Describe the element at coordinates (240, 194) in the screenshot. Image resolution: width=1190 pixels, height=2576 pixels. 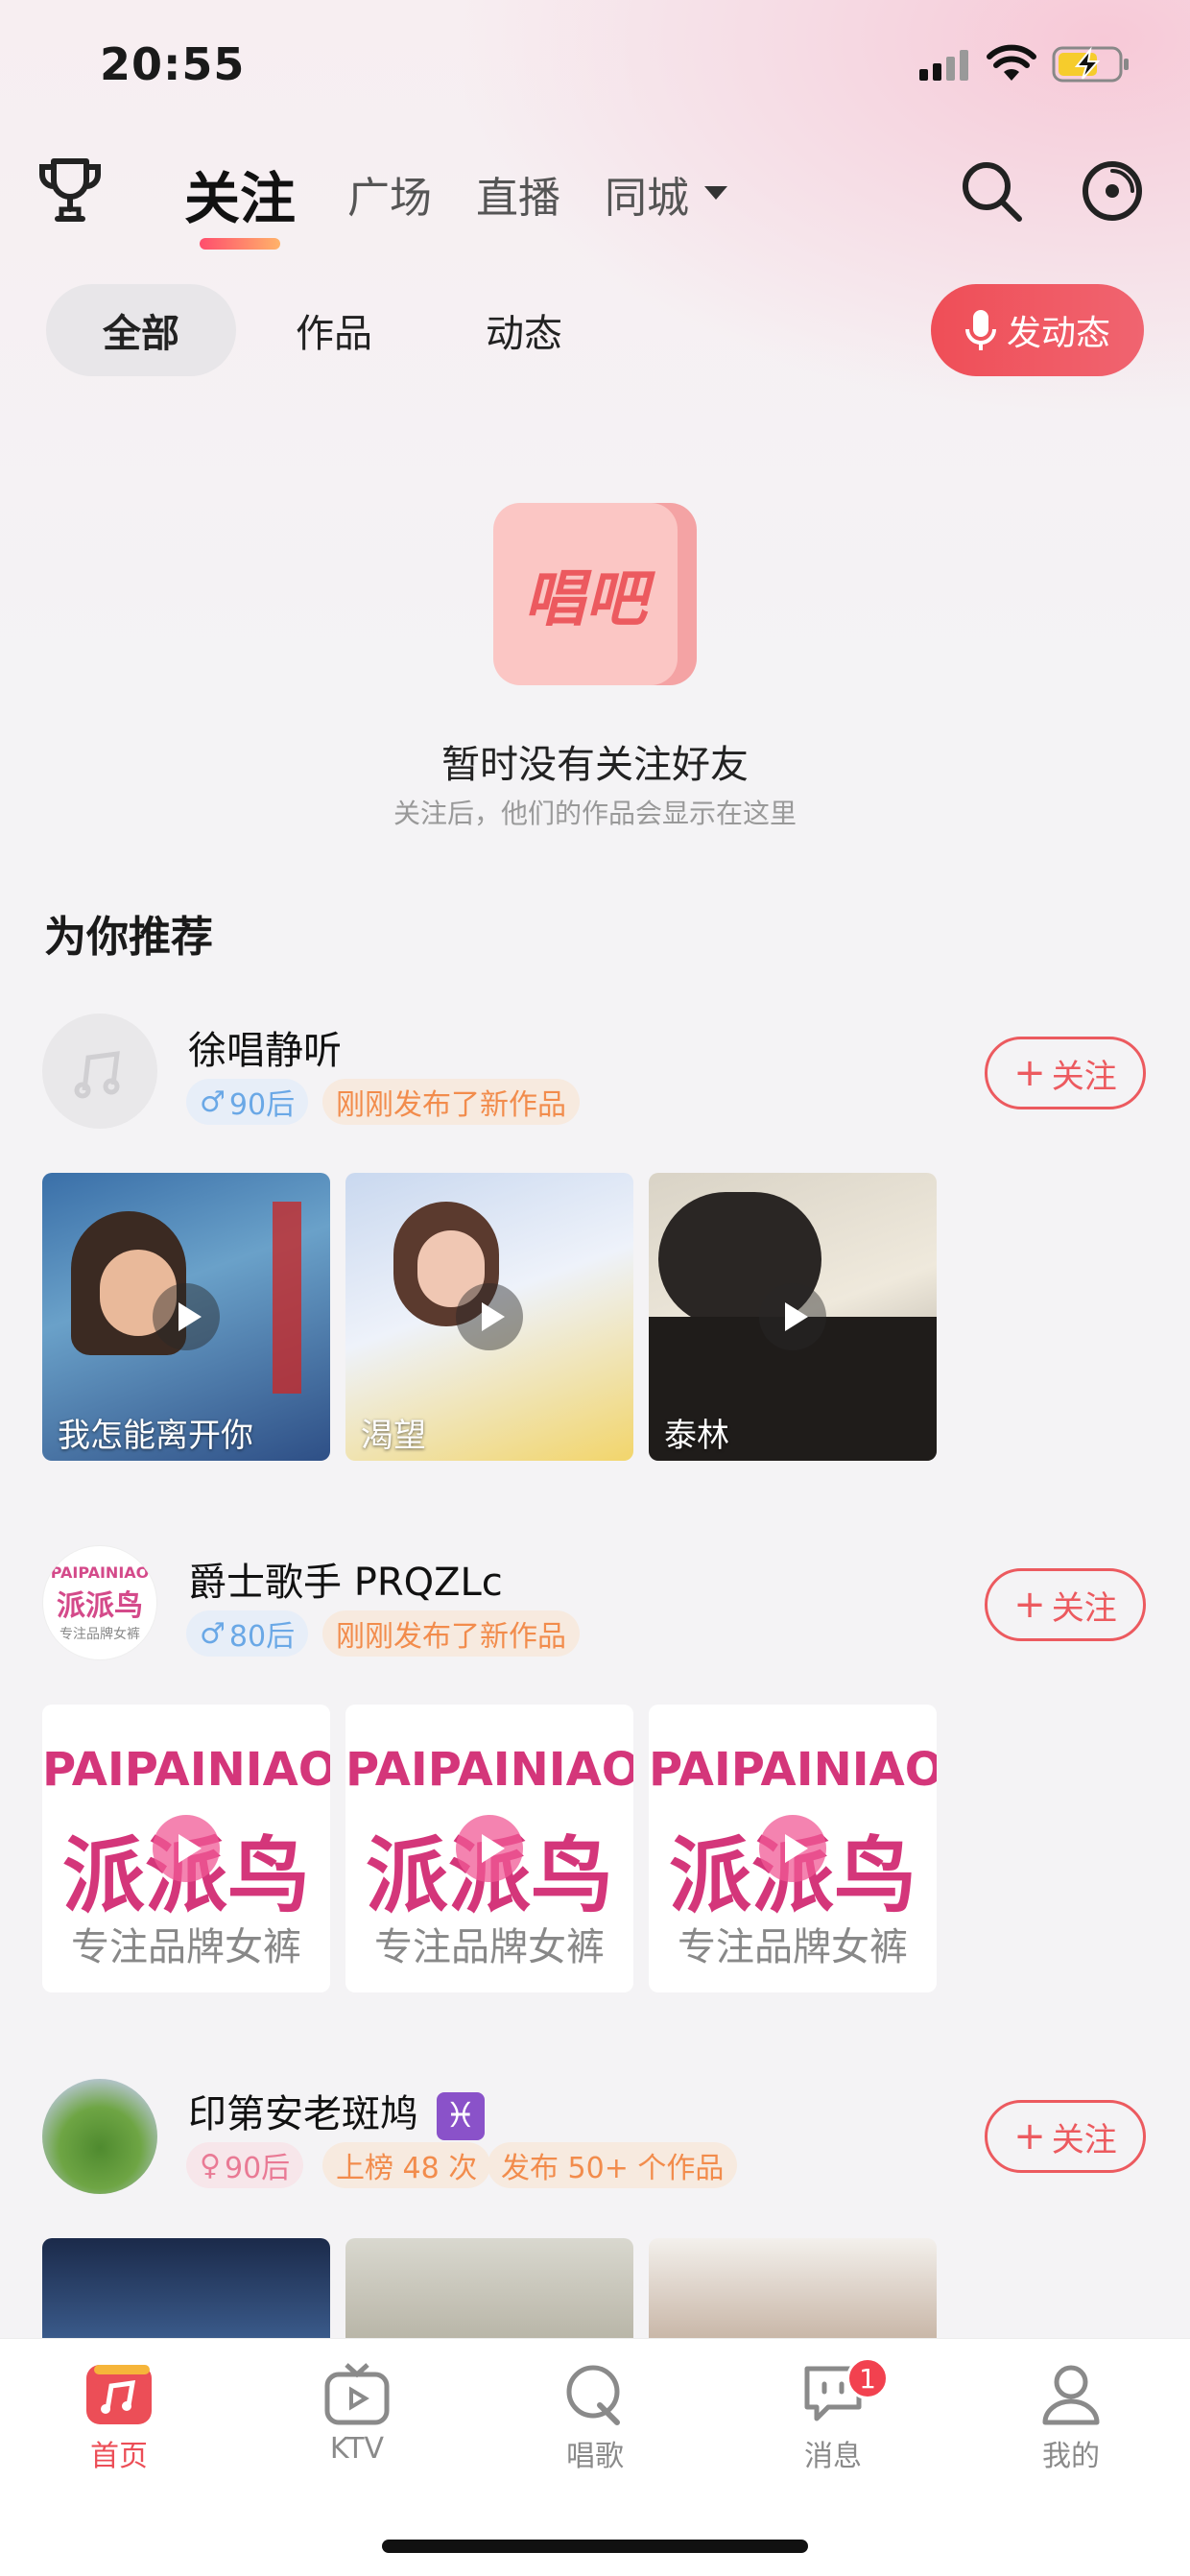
I see `tab-following: 关注` at that location.